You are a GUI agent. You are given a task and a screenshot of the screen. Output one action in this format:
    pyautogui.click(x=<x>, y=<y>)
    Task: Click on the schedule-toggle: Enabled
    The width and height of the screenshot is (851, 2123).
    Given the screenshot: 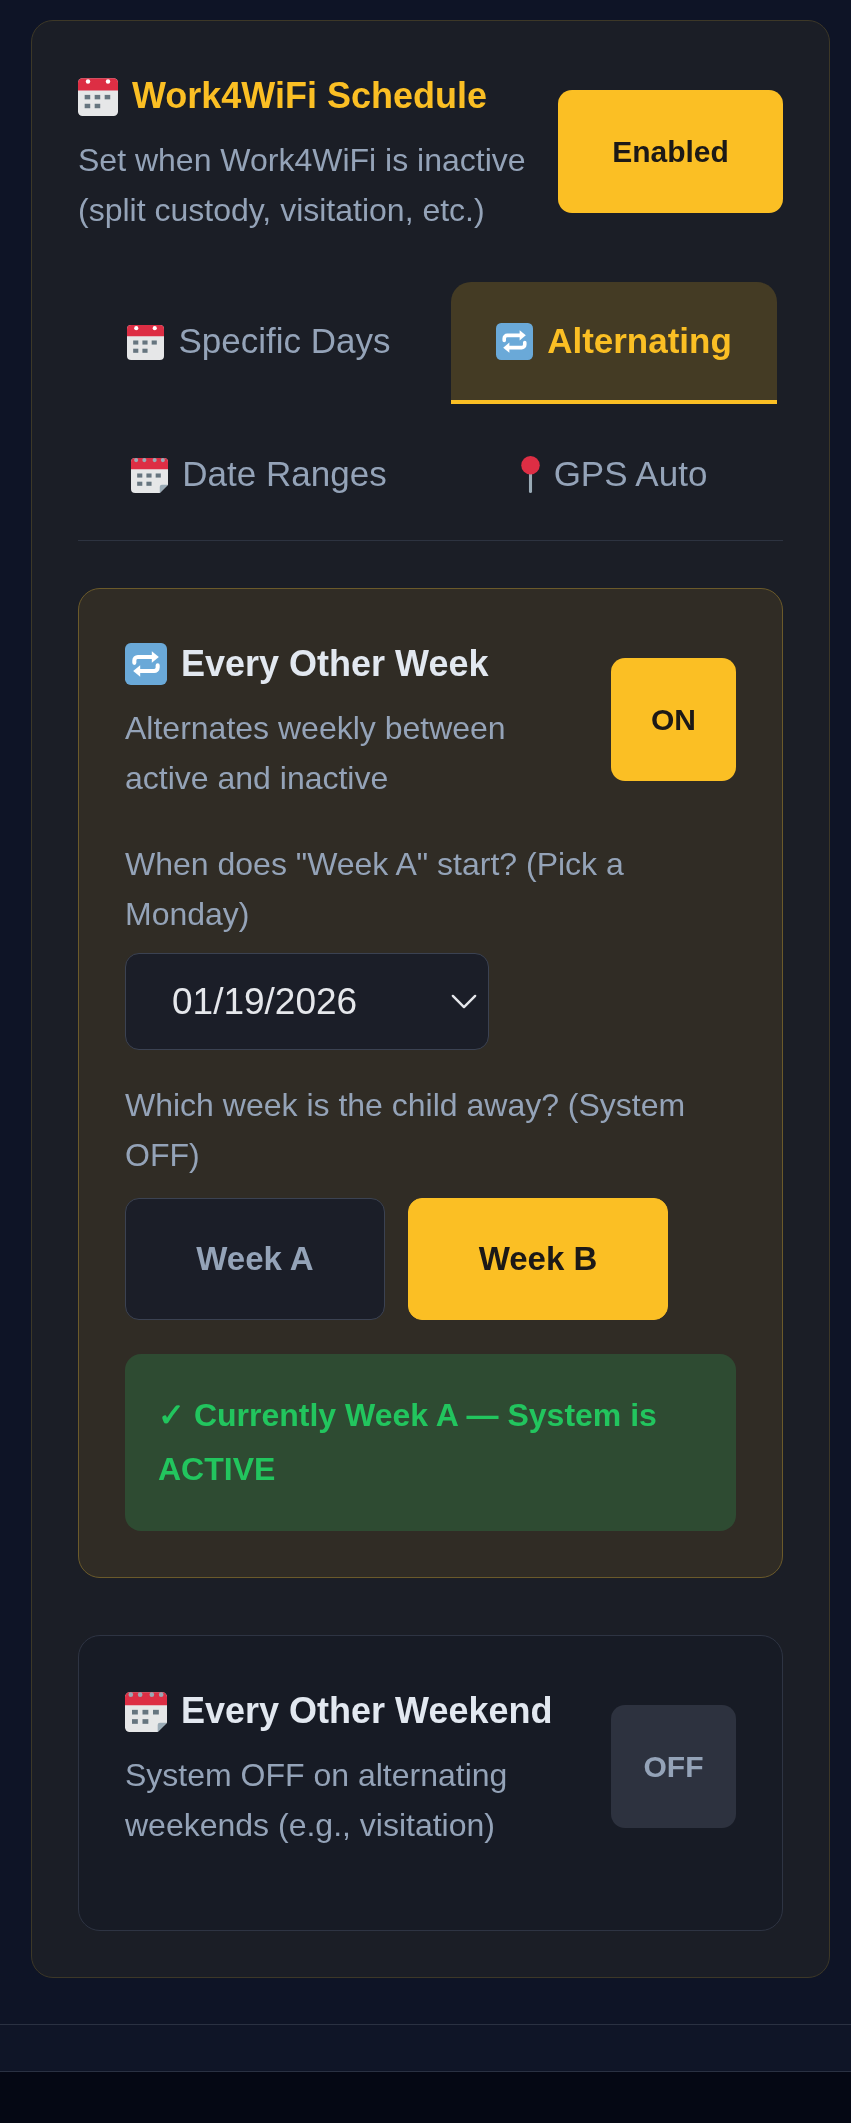 What is the action you would take?
    pyautogui.click(x=670, y=151)
    